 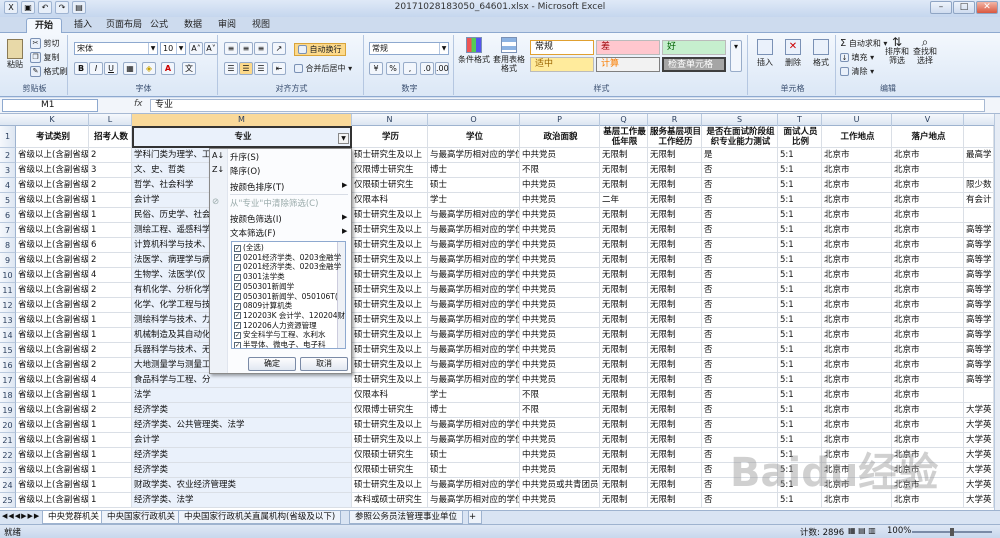 What do you see at coordinates (862, 530) in the screenshot?
I see `view-mode-icons: ▦ ▤ ▥` at bounding box center [862, 530].